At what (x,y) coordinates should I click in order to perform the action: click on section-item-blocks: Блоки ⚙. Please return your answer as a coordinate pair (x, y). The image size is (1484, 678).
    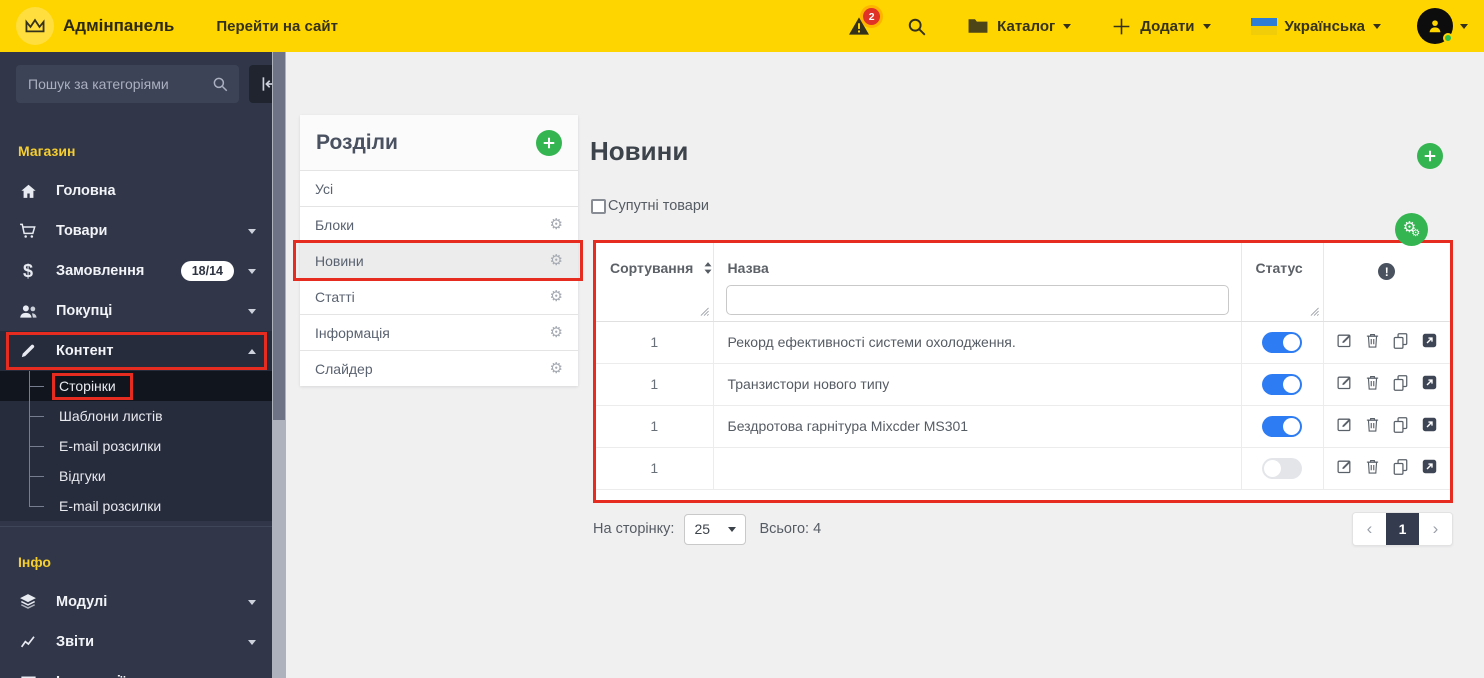
    Looking at the image, I should click on (439, 224).